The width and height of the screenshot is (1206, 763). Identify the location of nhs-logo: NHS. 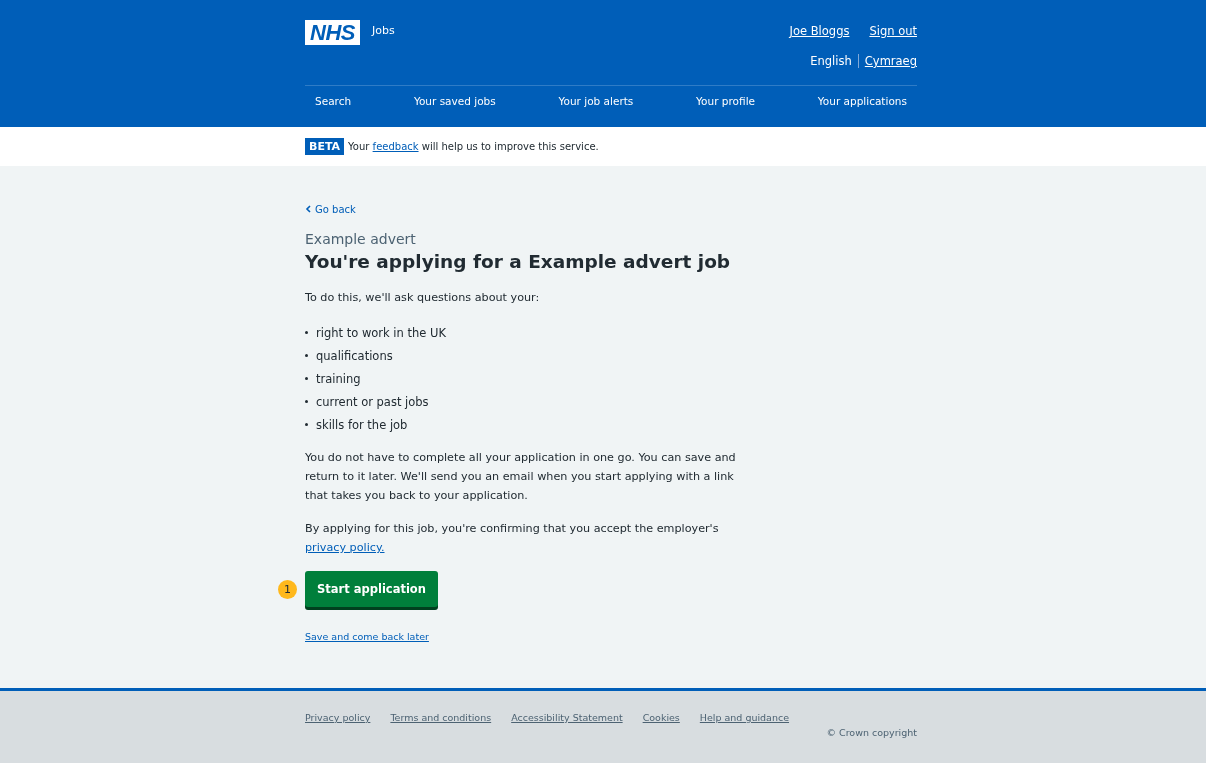
(332, 32).